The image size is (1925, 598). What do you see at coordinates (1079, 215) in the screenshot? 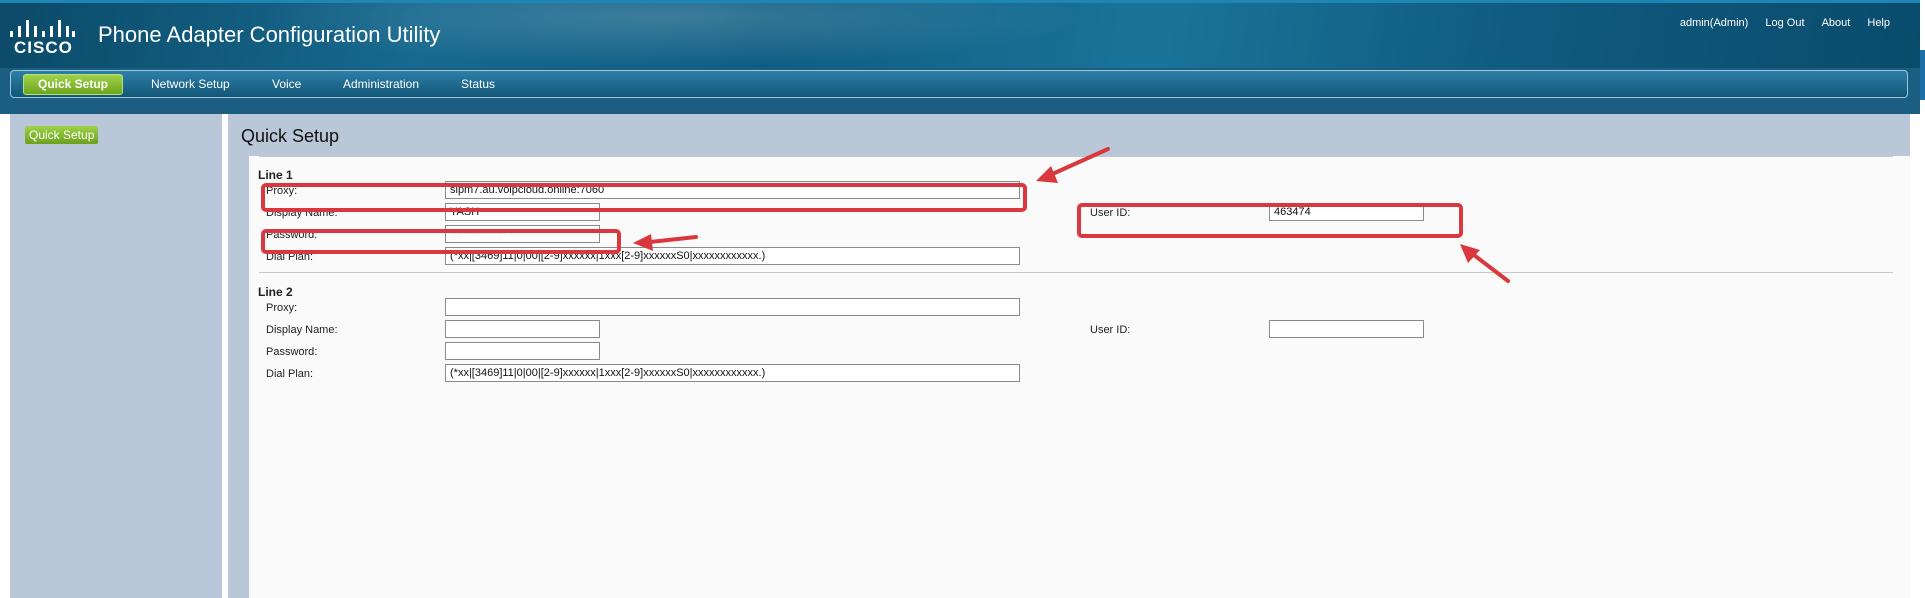
I see `arrow-icon` at bounding box center [1079, 215].